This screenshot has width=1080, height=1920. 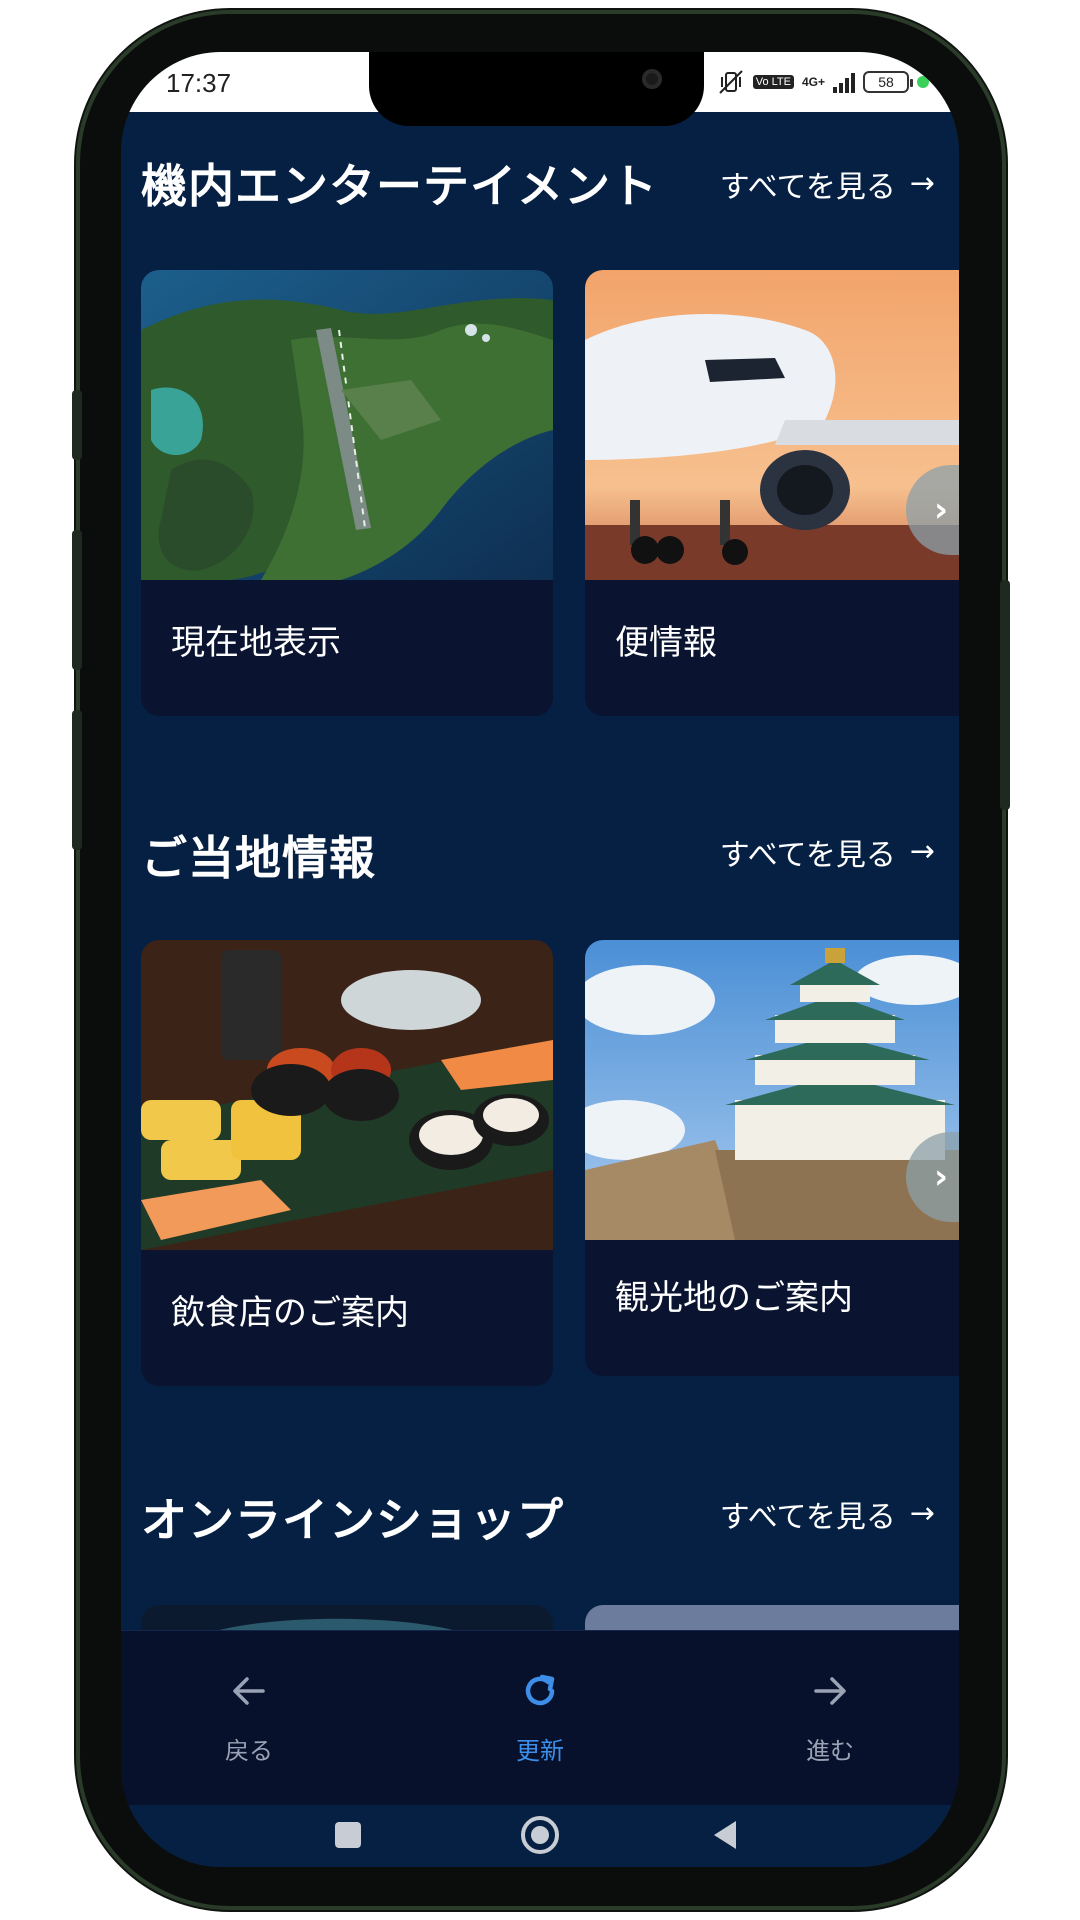 I want to click on card-current-location: 現在地表示, so click(x=347, y=493).